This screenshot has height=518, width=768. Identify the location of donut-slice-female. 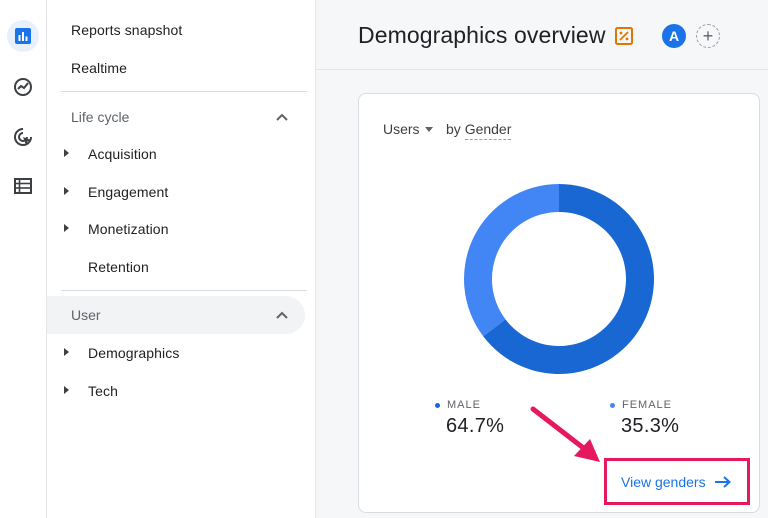
(511, 260).